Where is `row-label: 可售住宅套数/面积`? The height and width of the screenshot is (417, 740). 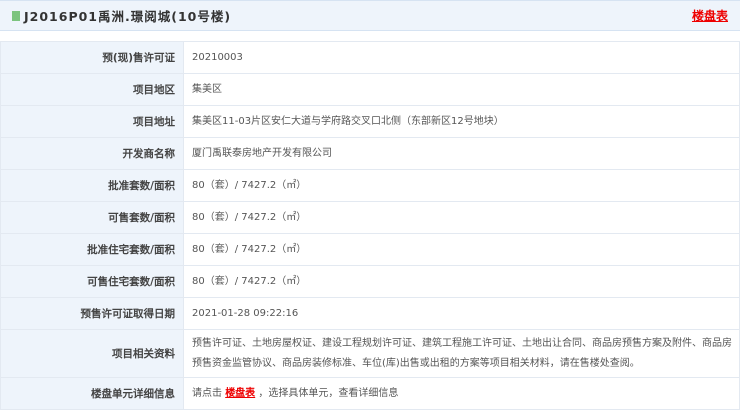 row-label: 可售住宅套数/面积 is located at coordinates (92, 281).